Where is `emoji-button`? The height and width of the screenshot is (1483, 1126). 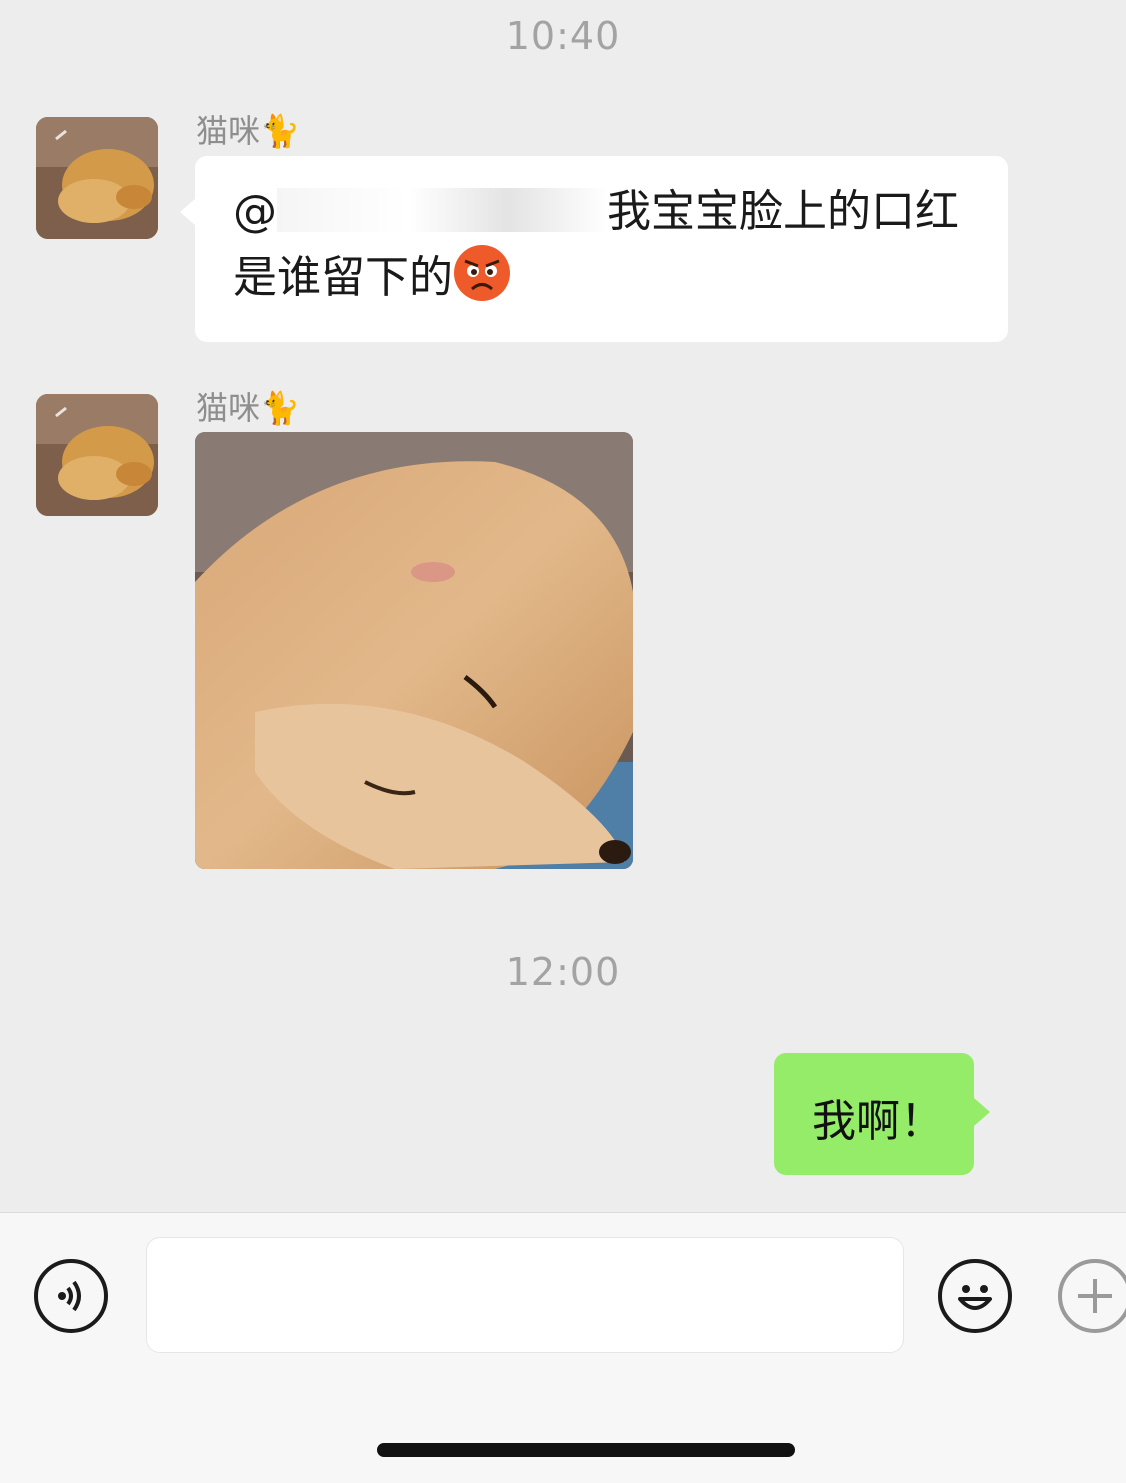
emoji-button is located at coordinates (975, 1296).